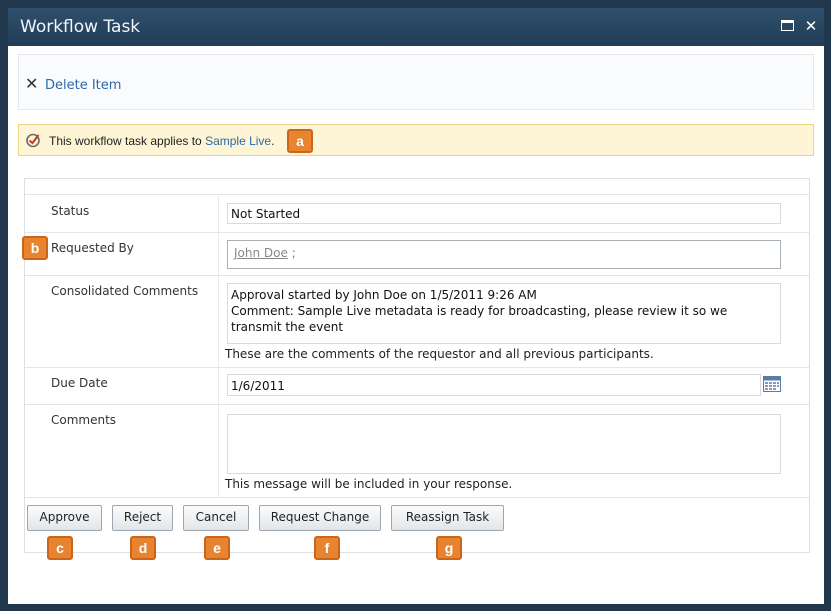  What do you see at coordinates (772, 384) in the screenshot?
I see `calendar-icon` at bounding box center [772, 384].